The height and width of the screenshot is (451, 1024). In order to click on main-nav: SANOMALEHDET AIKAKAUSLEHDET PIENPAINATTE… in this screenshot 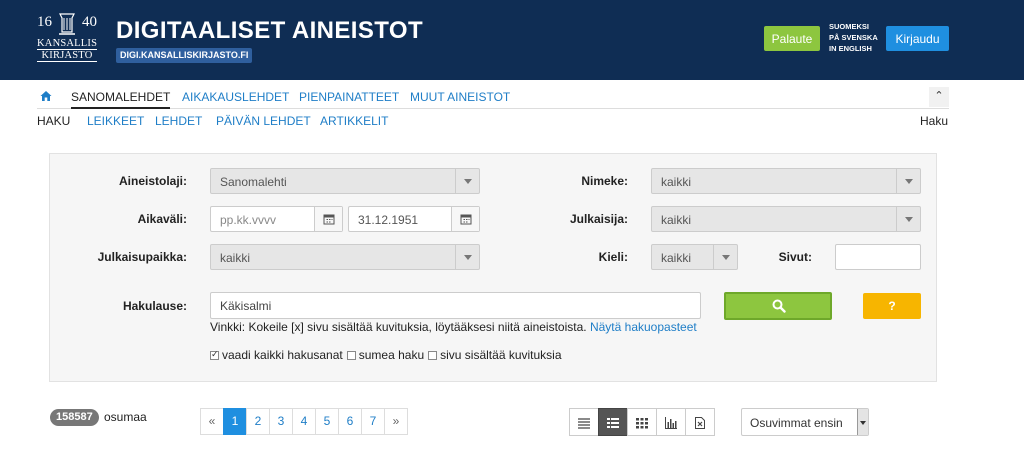, I will do `click(493, 98)`.